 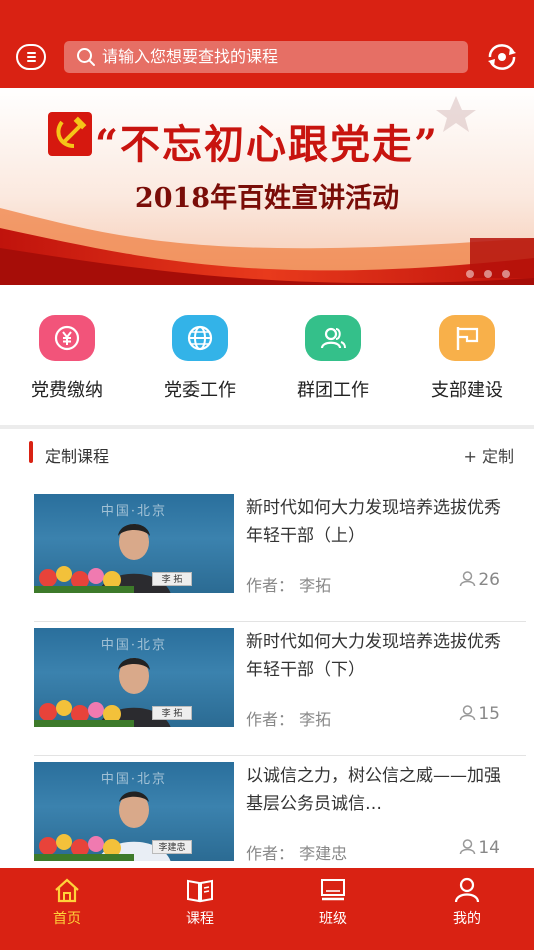 I want to click on learner-count: 26, so click(x=479, y=580).